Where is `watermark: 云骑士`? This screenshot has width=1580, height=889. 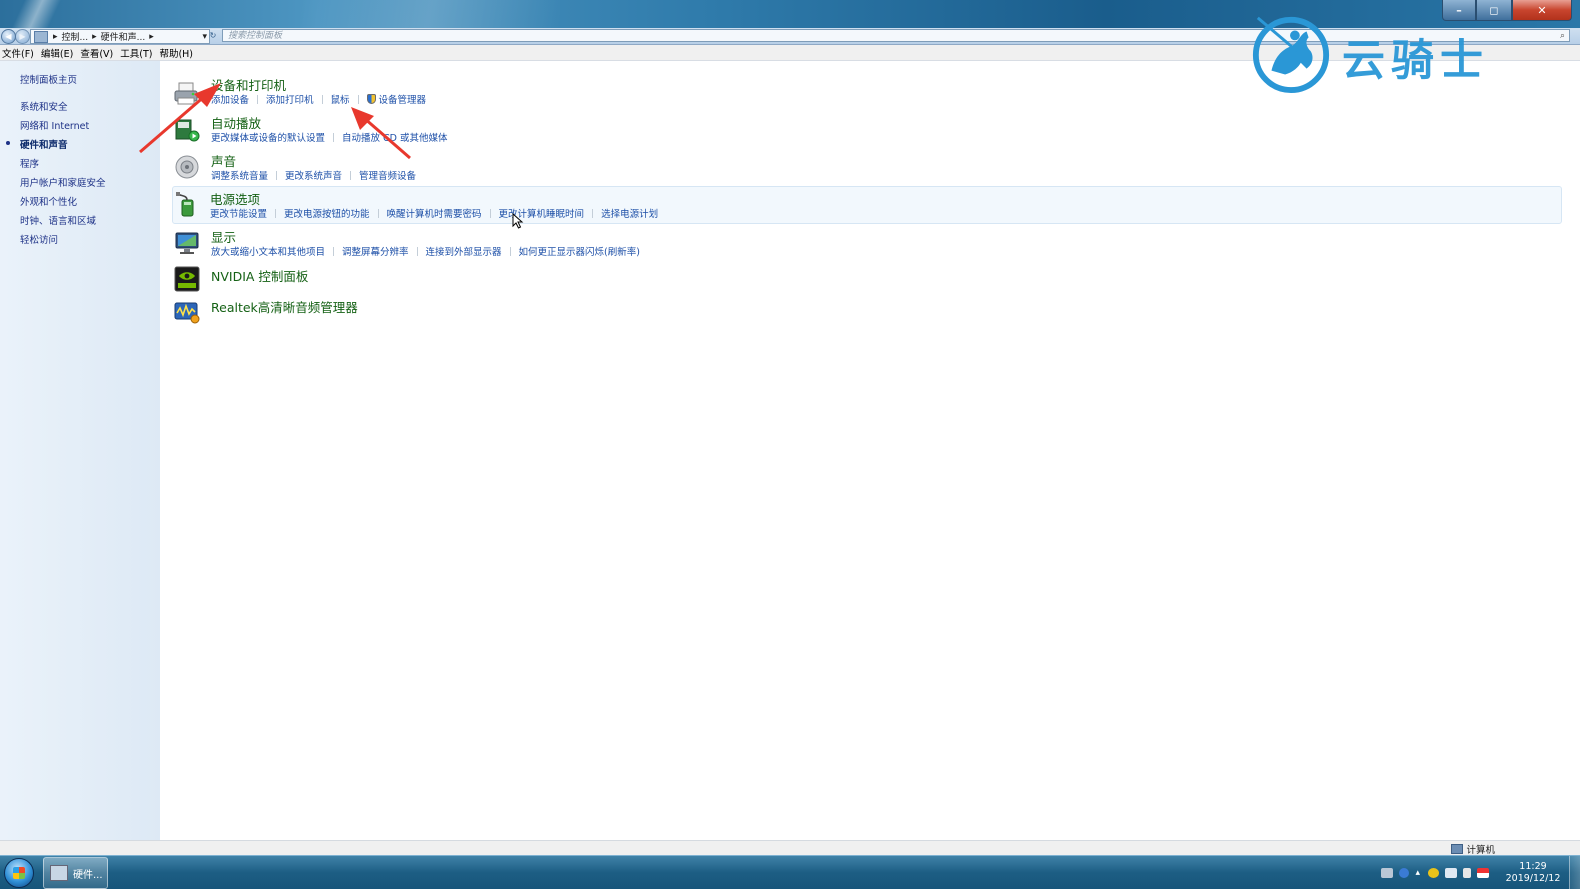
watermark: 云骑士 is located at coordinates (1395, 54).